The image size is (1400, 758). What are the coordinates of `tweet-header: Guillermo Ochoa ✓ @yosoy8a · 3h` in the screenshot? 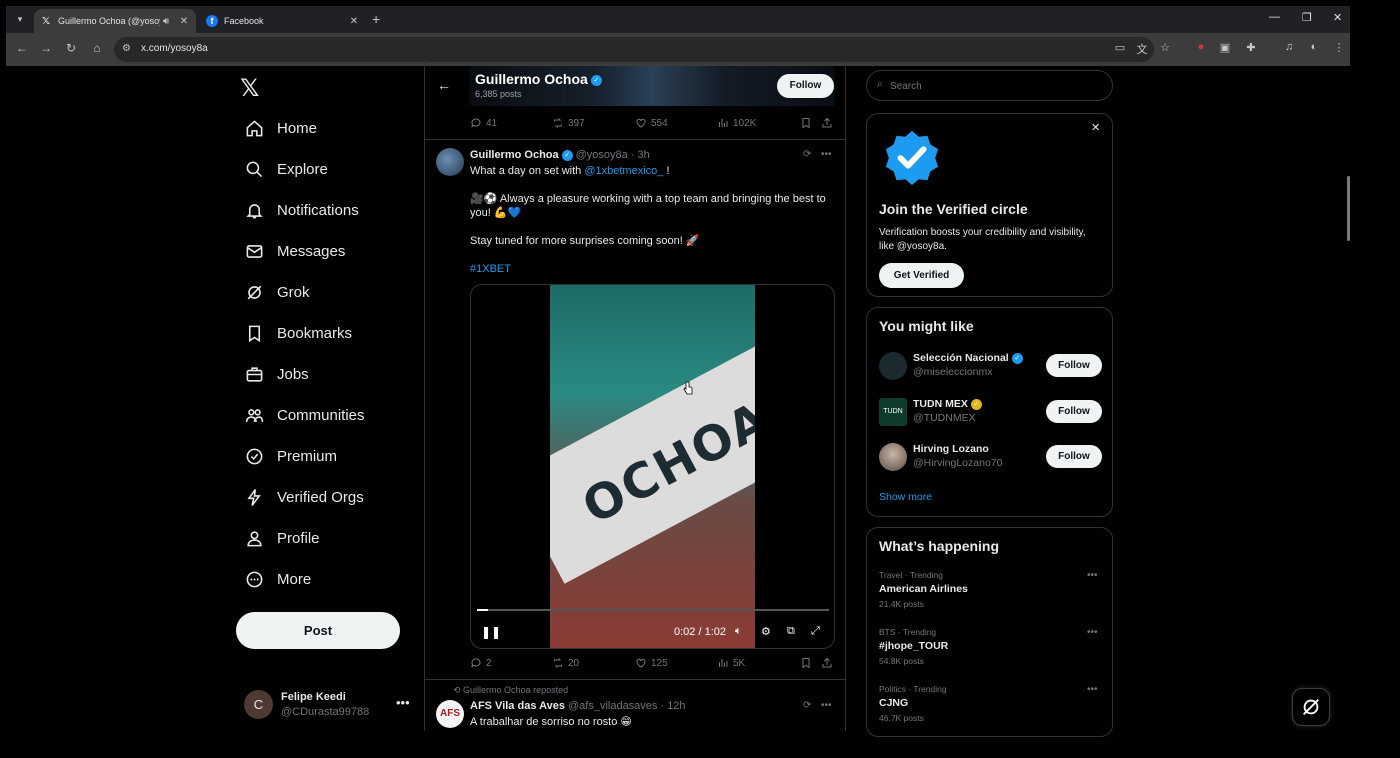 It's located at (560, 155).